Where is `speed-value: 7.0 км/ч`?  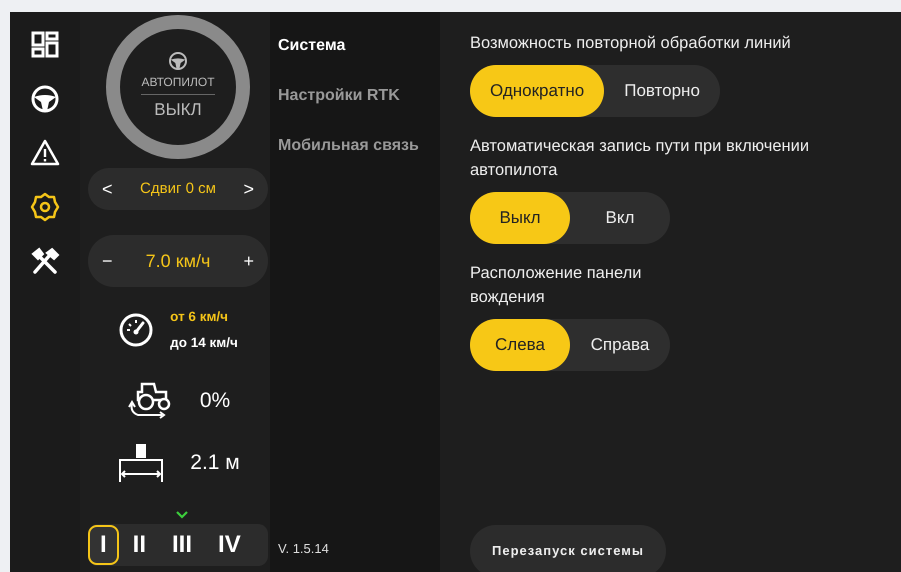
speed-value: 7.0 км/ч is located at coordinates (178, 261).